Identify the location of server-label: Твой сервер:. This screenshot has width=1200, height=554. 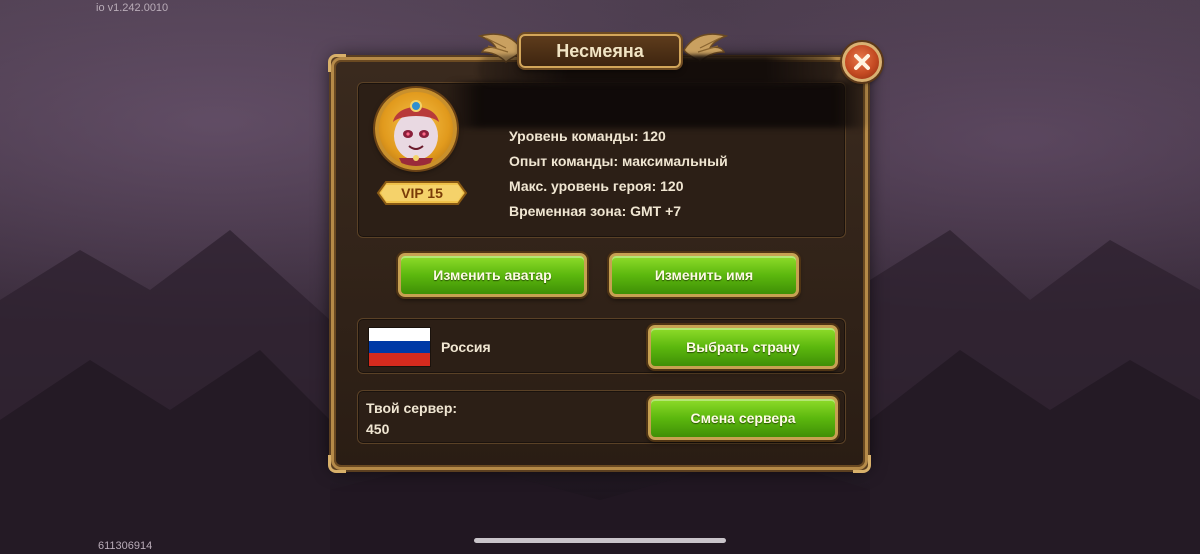
(412, 408).